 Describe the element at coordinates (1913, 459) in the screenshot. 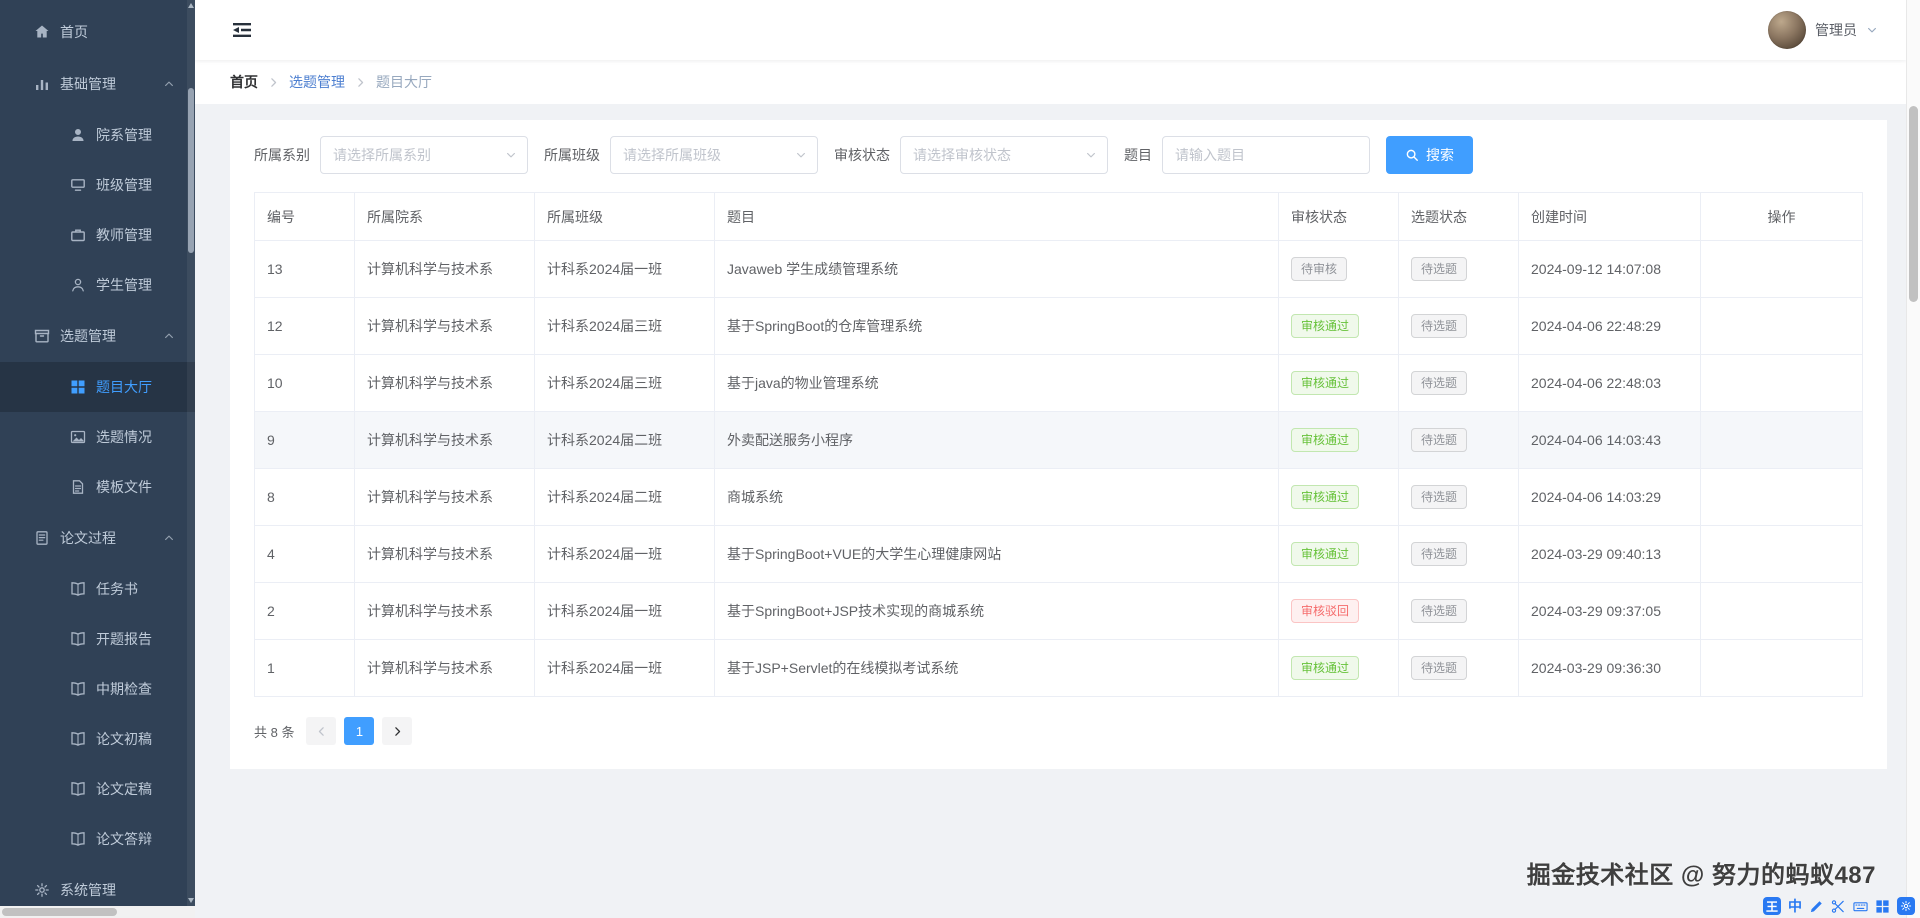

I see `page-vertical-scrollbar` at that location.